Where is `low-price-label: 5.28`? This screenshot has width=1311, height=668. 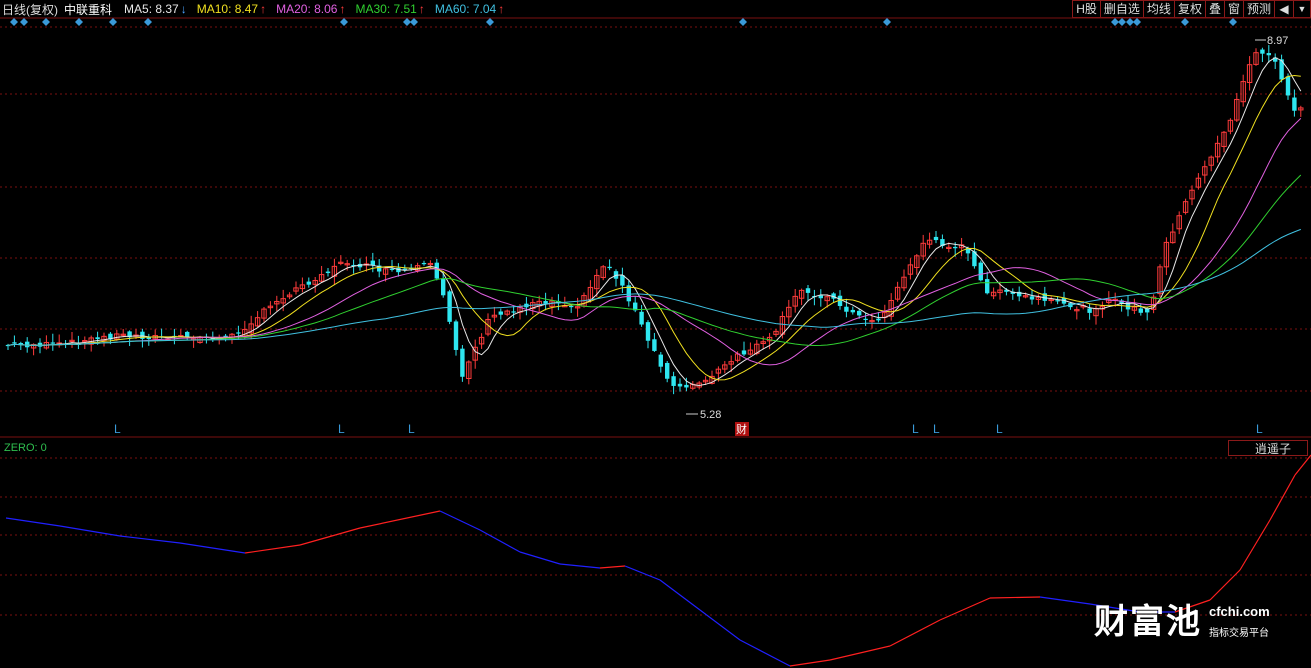 low-price-label: 5.28 is located at coordinates (710, 415).